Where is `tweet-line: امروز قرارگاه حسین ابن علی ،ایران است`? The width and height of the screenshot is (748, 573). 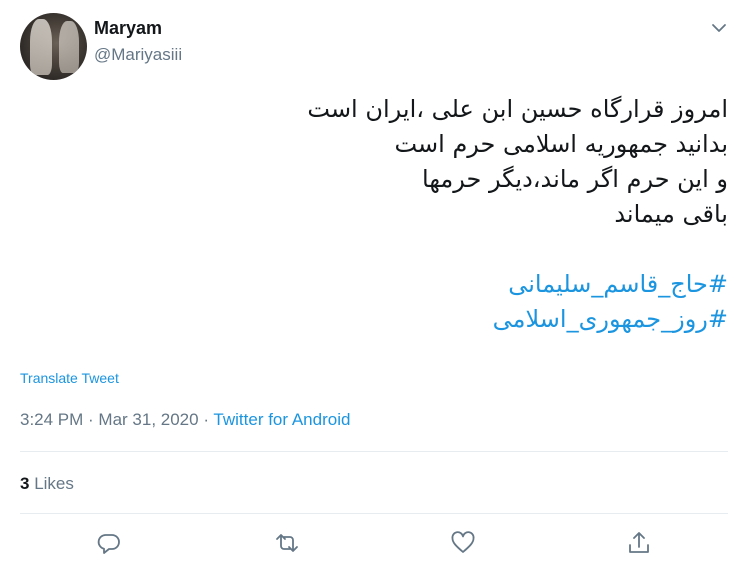 tweet-line: امروز قرارگاه حسین ابن علی ،ایران است is located at coordinates (517, 109).